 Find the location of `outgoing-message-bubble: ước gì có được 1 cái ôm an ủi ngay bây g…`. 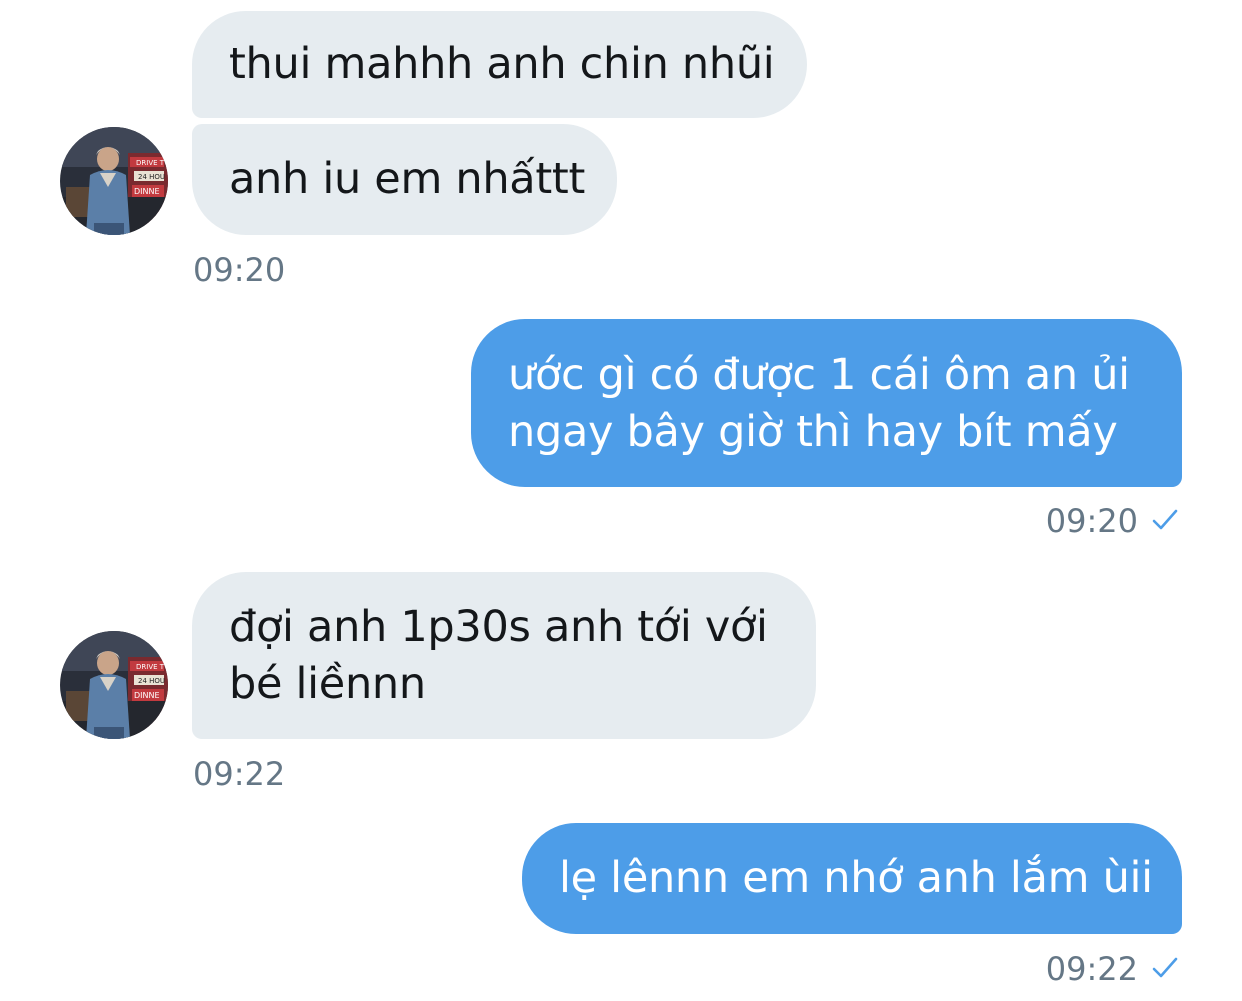

outgoing-message-bubble: ước gì có được 1 cái ôm an ủi ngay bây g… is located at coordinates (826, 403).